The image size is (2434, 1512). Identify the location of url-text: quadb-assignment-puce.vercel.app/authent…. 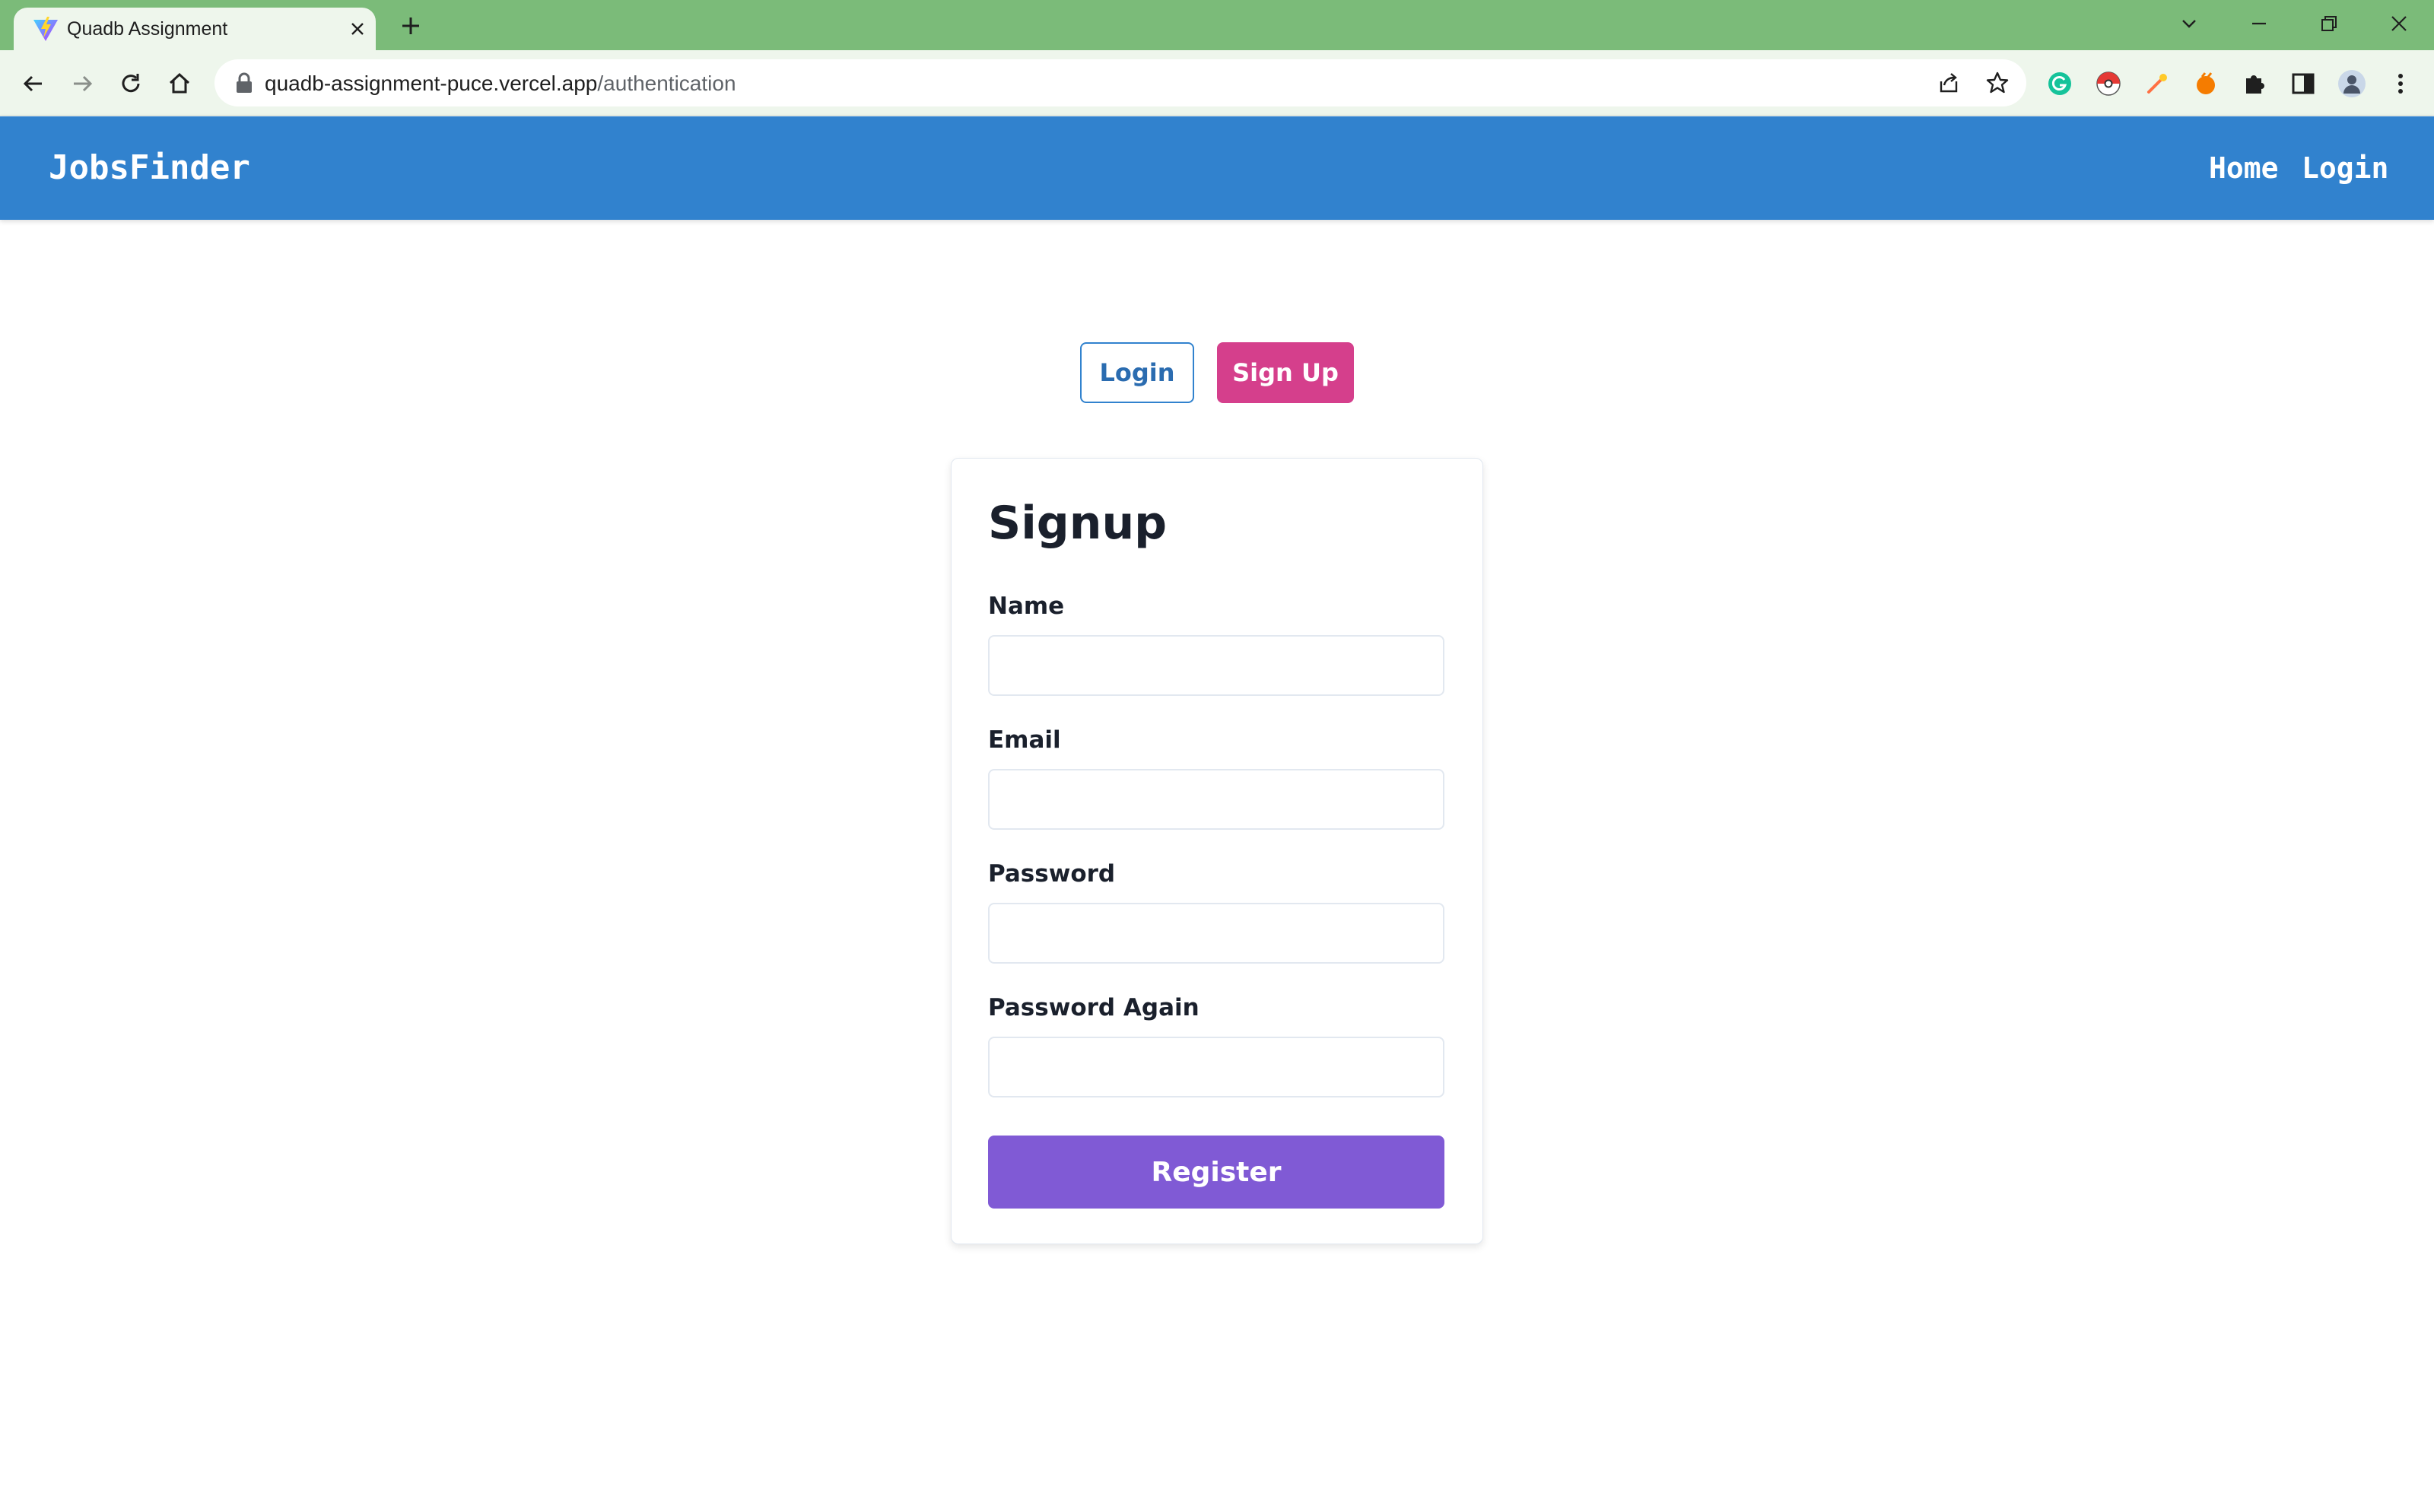
(500, 83).